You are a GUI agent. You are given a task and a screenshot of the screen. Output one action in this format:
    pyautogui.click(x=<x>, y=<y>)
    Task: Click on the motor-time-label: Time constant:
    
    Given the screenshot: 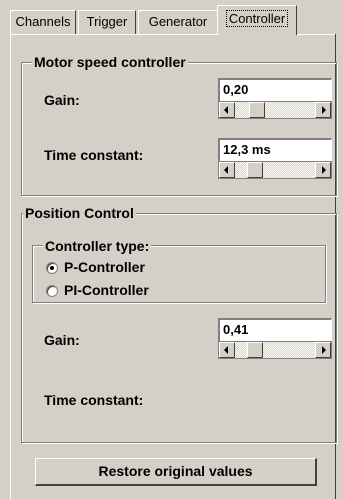 What is the action you would take?
    pyautogui.click(x=94, y=155)
    